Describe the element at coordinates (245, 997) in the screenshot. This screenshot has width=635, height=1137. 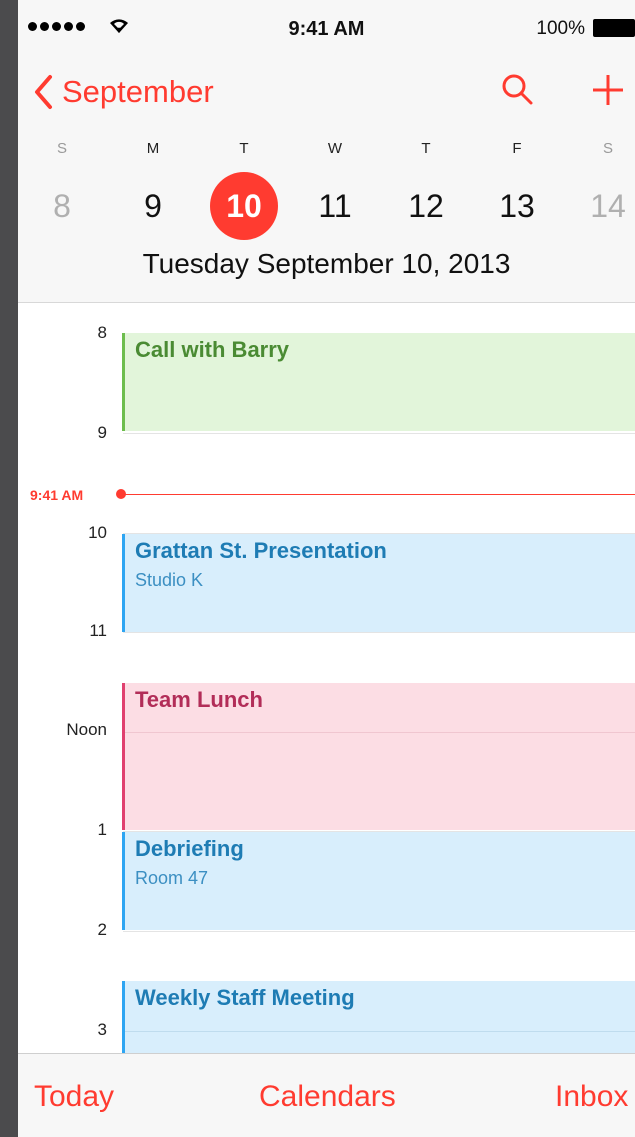
I see `event-title: Weekly Staff Meeting` at that location.